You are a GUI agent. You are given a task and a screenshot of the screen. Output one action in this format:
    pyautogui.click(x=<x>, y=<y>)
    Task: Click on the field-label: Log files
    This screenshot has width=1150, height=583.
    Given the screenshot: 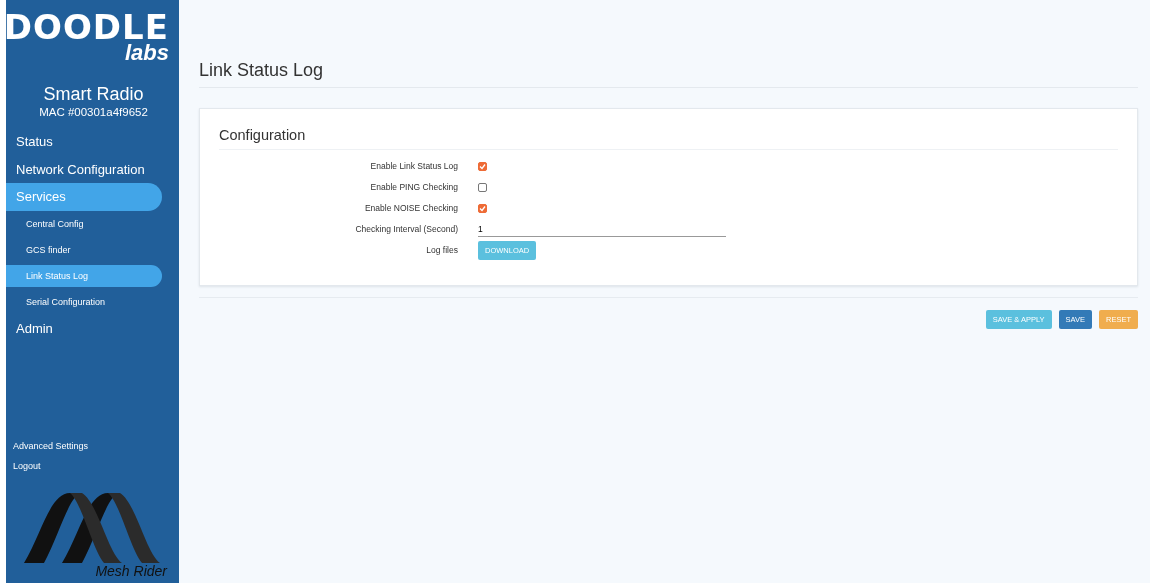 What is the action you would take?
    pyautogui.click(x=441, y=250)
    